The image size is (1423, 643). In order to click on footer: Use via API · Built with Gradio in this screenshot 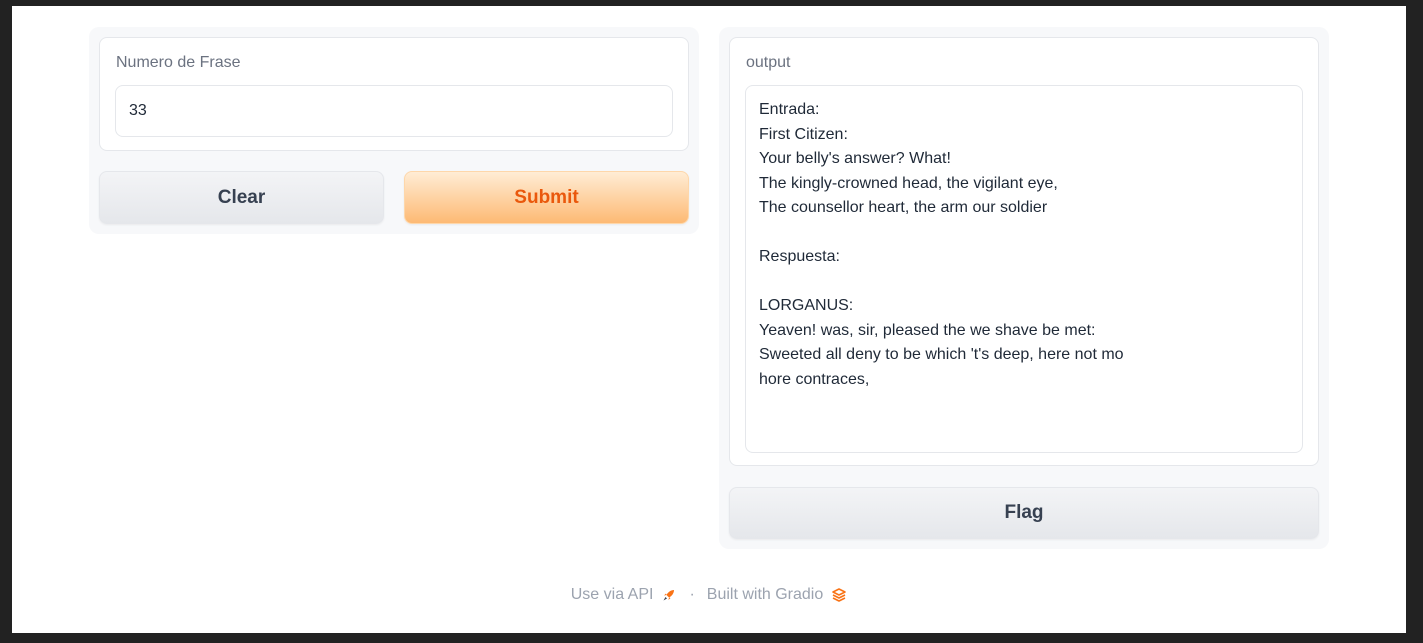, I will do `click(709, 595)`.